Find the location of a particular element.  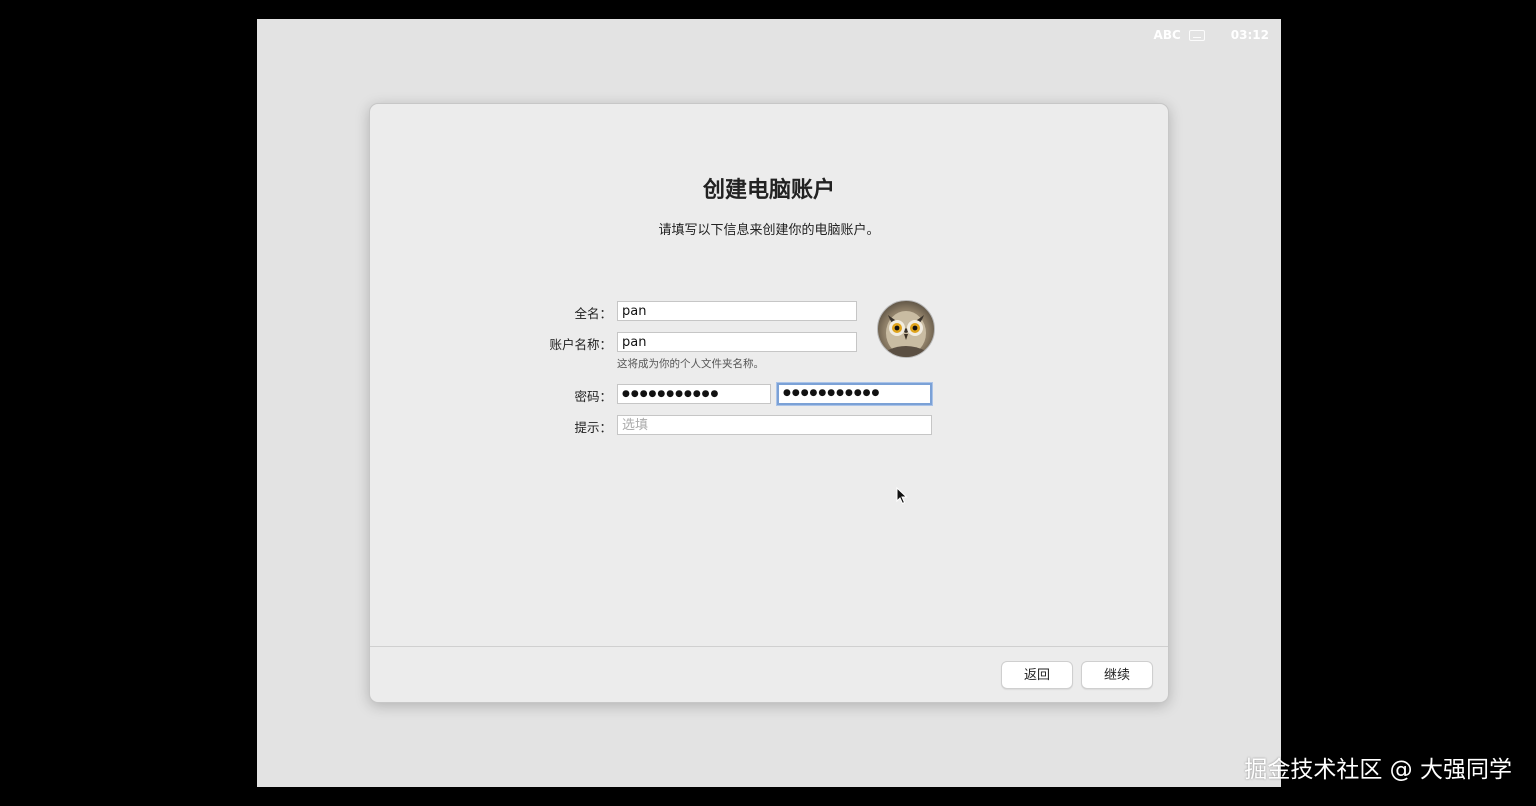

clock-time: 03:12 is located at coordinates (1249, 35).